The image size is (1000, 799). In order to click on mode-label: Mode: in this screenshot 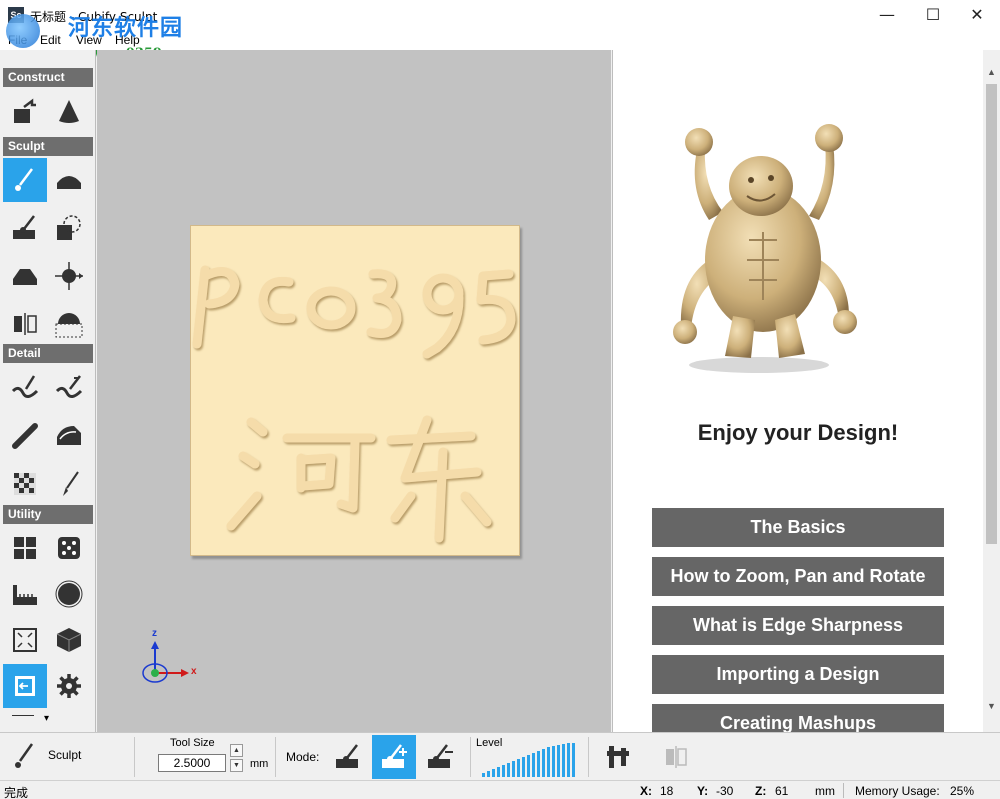, I will do `click(303, 757)`.